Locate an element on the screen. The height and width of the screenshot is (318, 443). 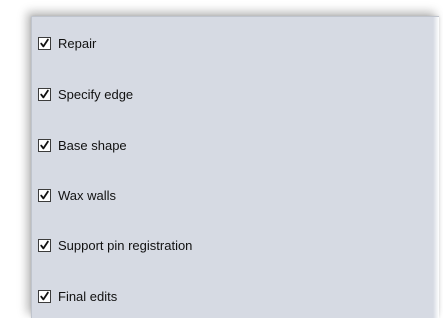
step-repair-label: Repair is located at coordinates (77, 43).